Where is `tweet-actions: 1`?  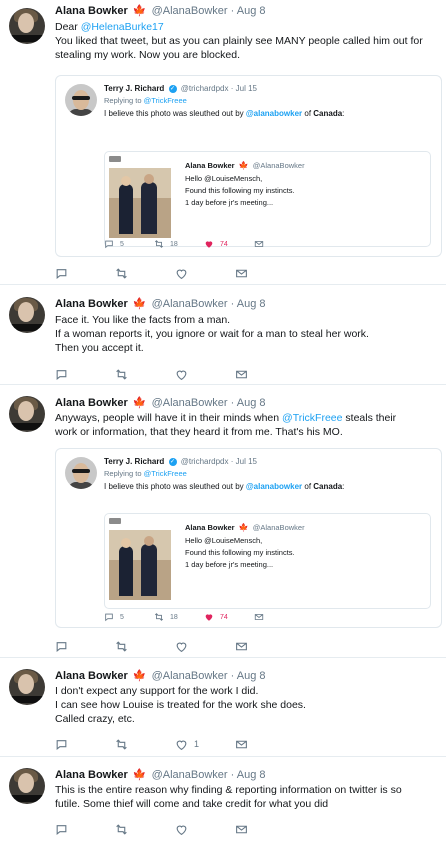
tweet-actions: 1 is located at coordinates (175, 744).